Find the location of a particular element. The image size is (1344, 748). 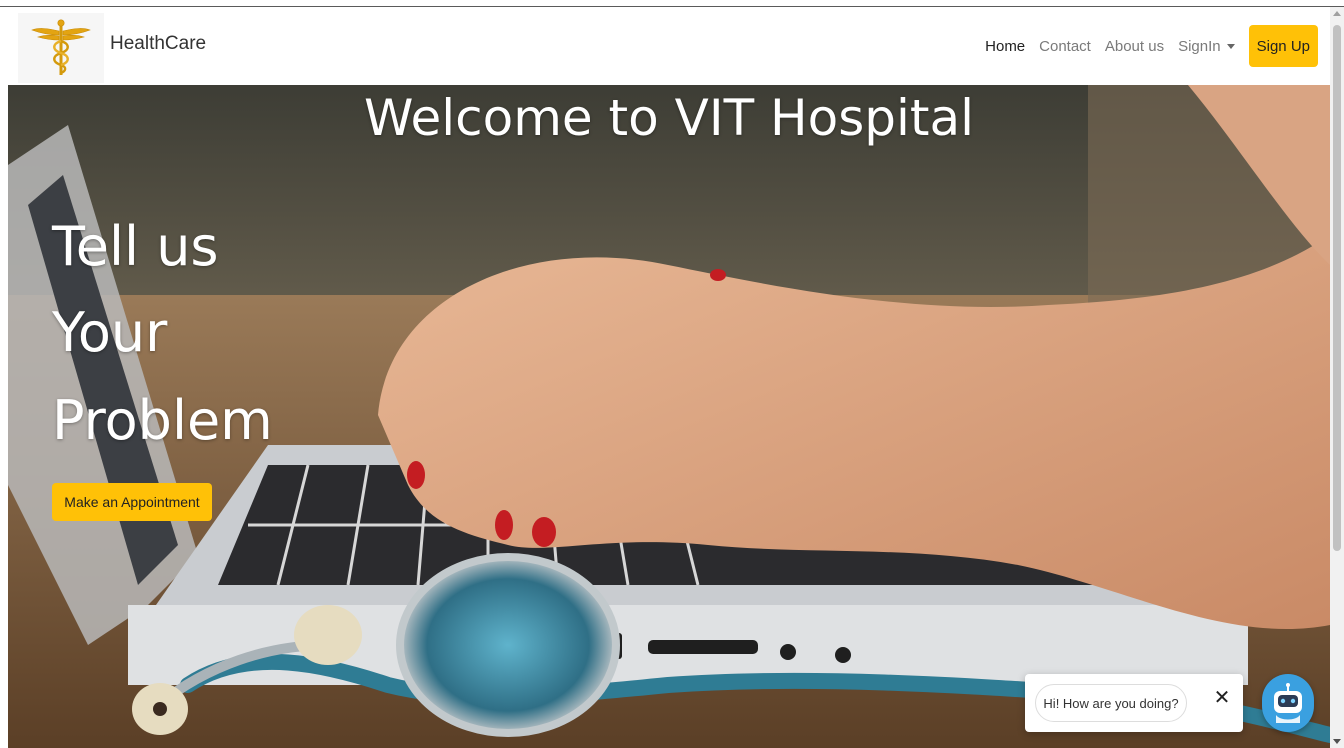

logo is located at coordinates (61, 48).